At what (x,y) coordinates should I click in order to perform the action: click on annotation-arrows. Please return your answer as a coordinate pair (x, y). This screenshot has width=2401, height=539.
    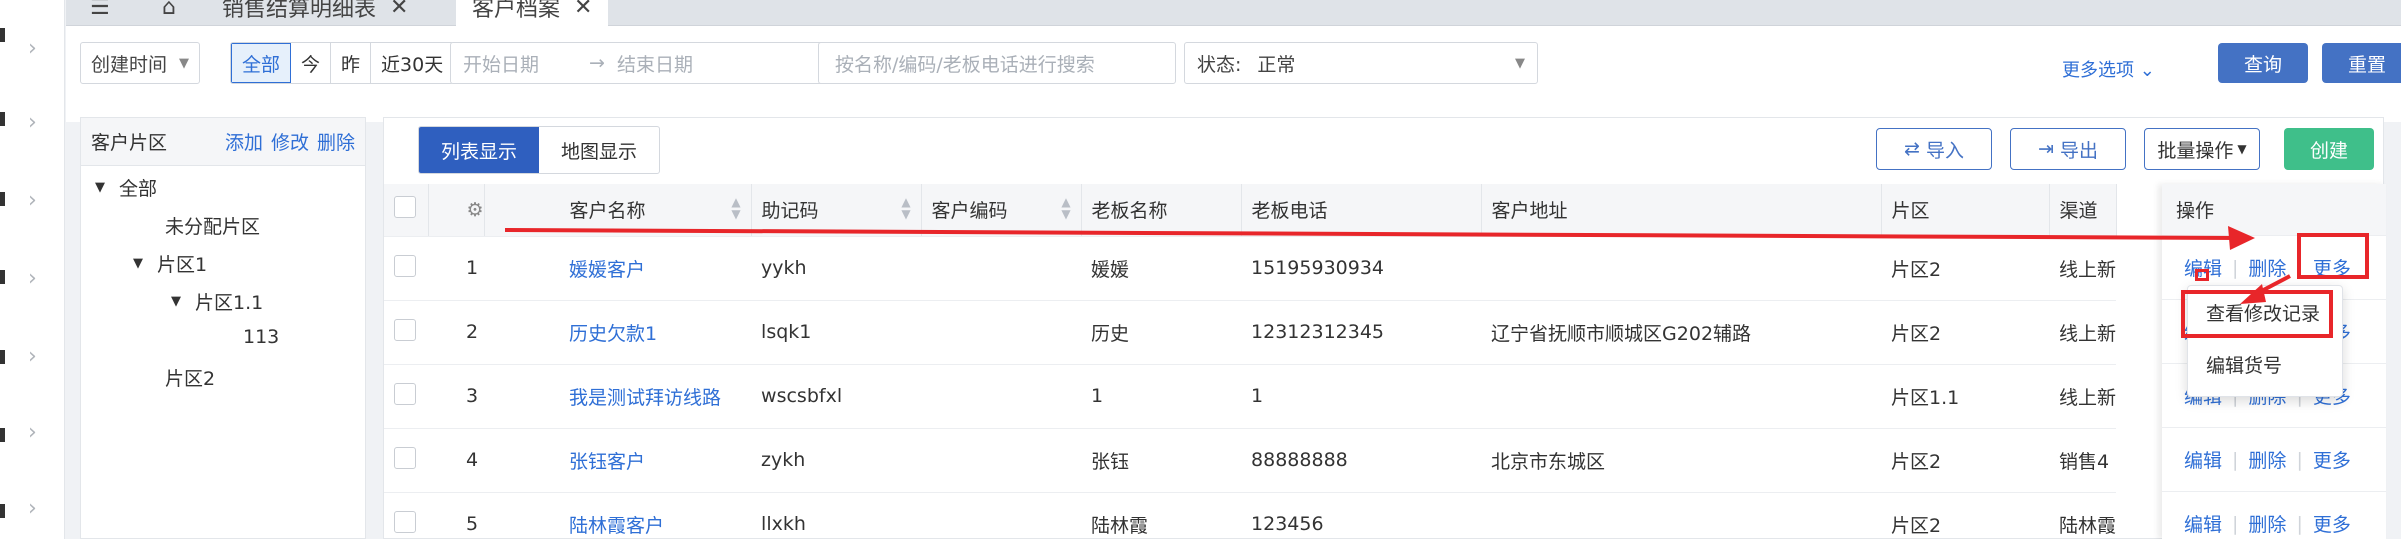
    Looking at the image, I should click on (1397, 265).